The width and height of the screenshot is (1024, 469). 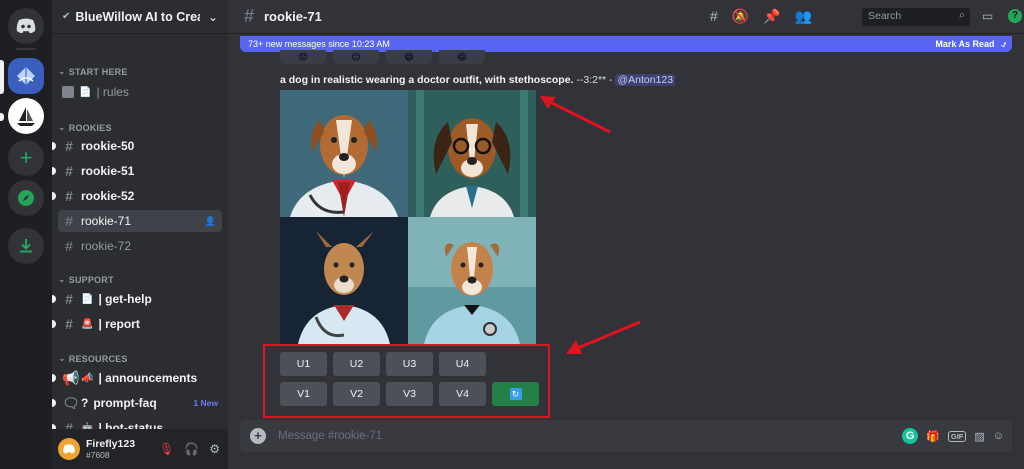 What do you see at coordinates (26, 116) in the screenshot?
I see `sailboat-server-icon` at bounding box center [26, 116].